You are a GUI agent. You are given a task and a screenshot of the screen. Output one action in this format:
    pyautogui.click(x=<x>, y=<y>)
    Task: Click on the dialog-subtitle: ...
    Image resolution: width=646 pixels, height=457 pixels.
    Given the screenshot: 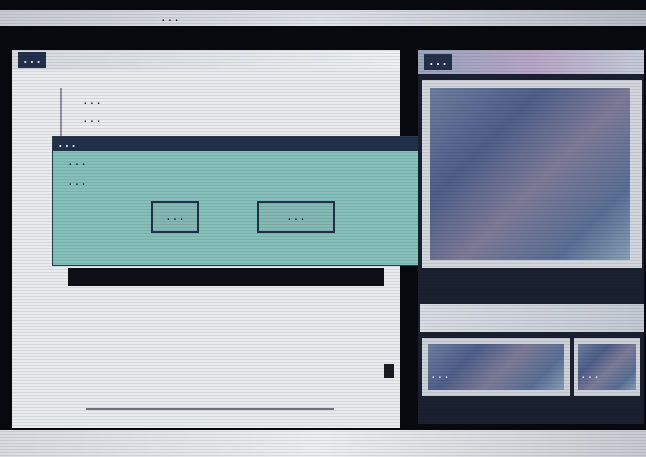 What is the action you would take?
    pyautogui.click(x=77, y=161)
    